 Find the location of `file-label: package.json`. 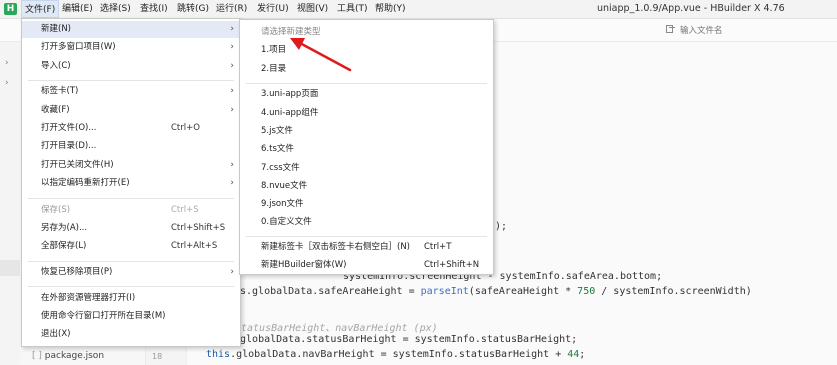

file-label: package.json is located at coordinates (74, 356).